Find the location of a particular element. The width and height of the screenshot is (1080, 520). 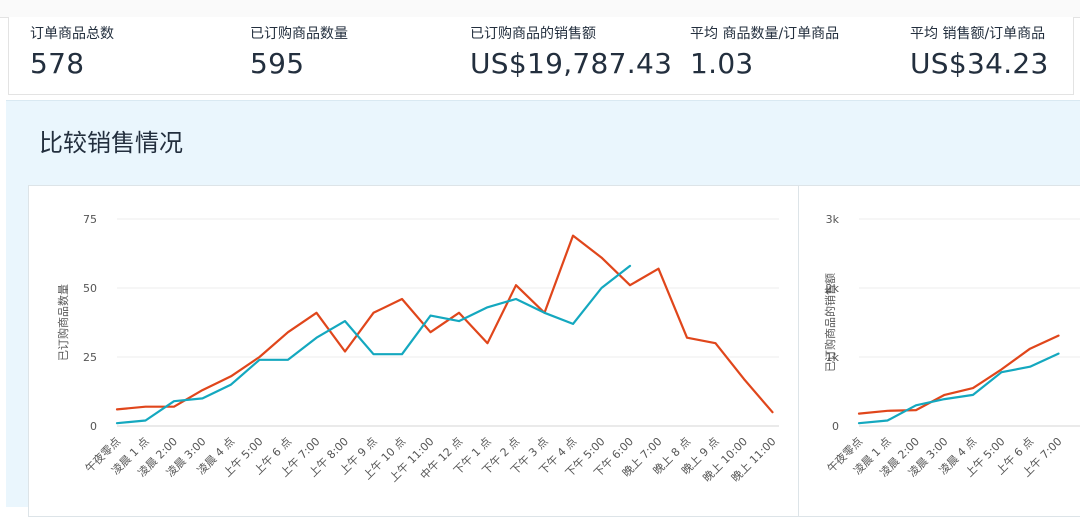

top-strip is located at coordinates (540, 9).